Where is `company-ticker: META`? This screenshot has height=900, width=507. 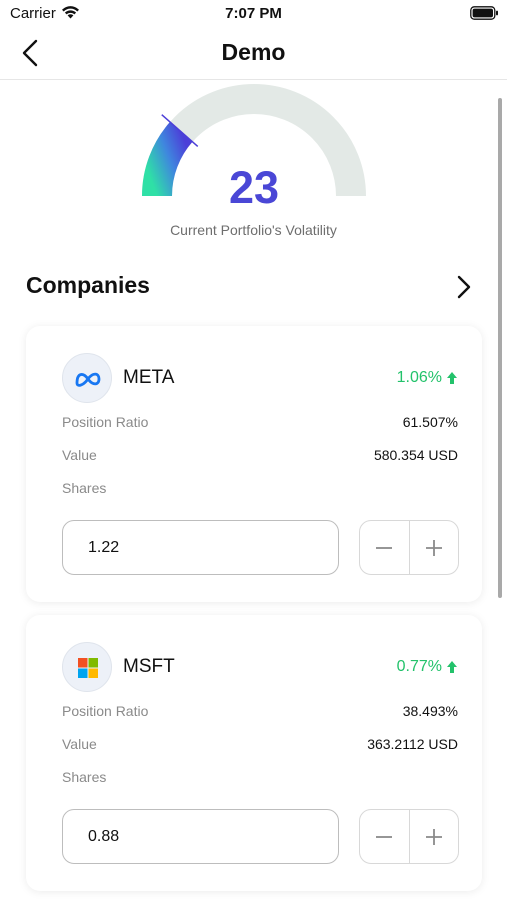
company-ticker: META is located at coordinates (149, 377).